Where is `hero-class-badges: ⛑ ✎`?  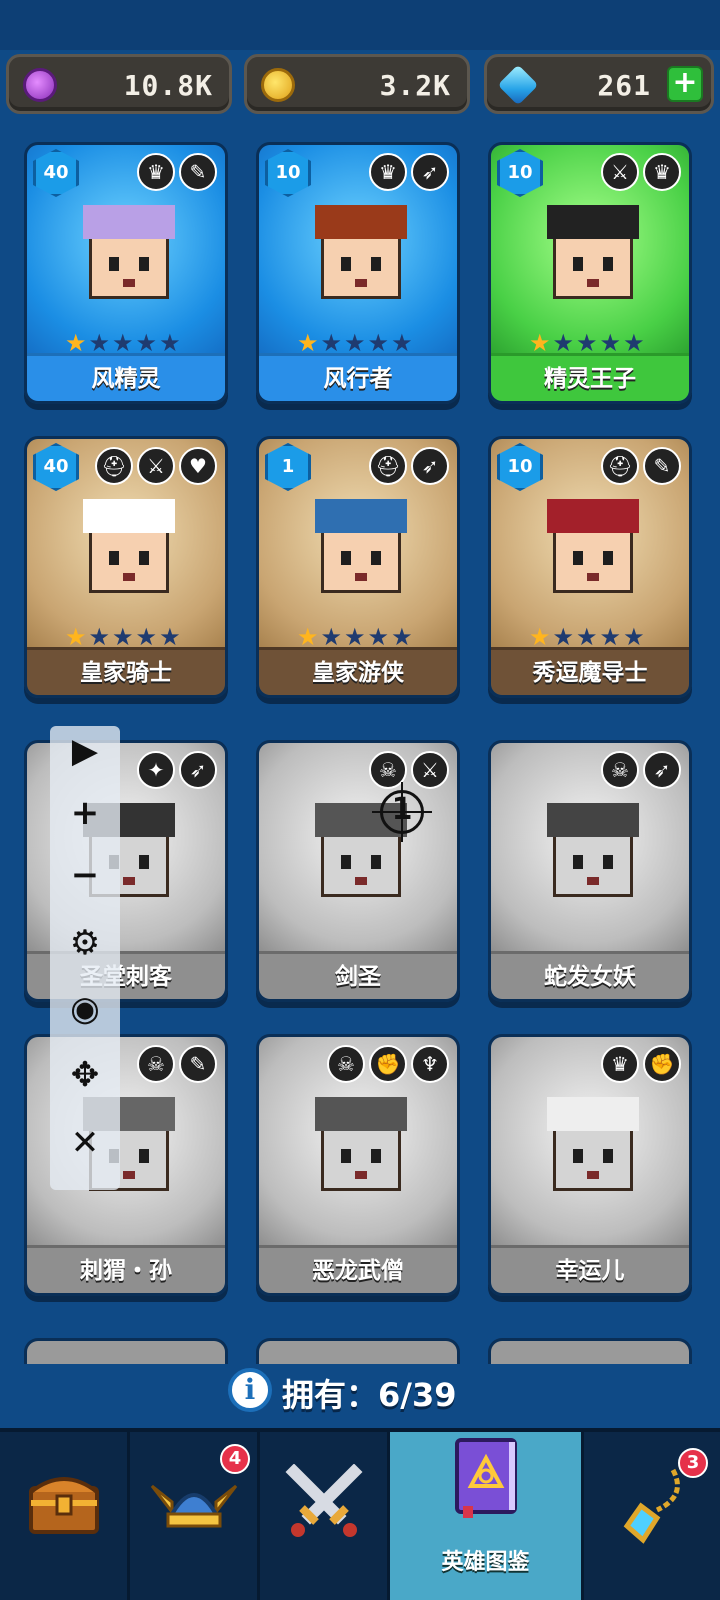
hero-class-badges: ⛑ ✎ is located at coordinates (641, 466).